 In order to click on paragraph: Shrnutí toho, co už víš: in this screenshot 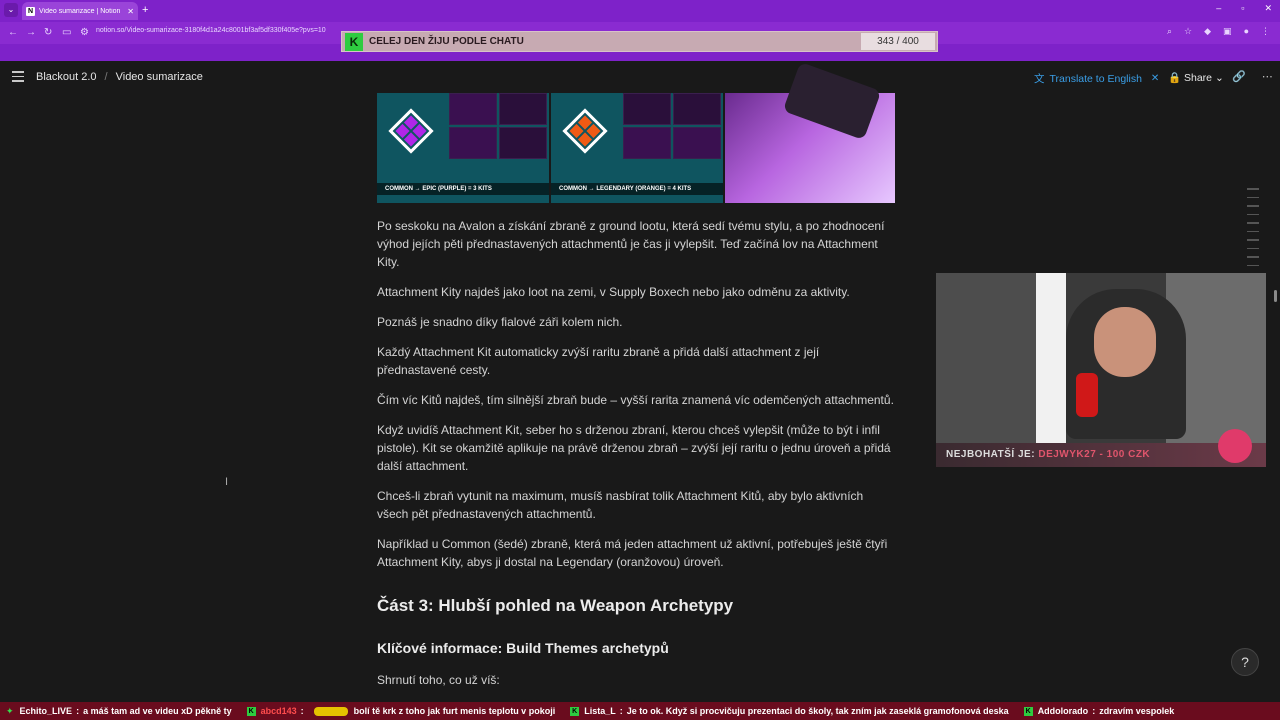, I will do `click(637, 680)`.